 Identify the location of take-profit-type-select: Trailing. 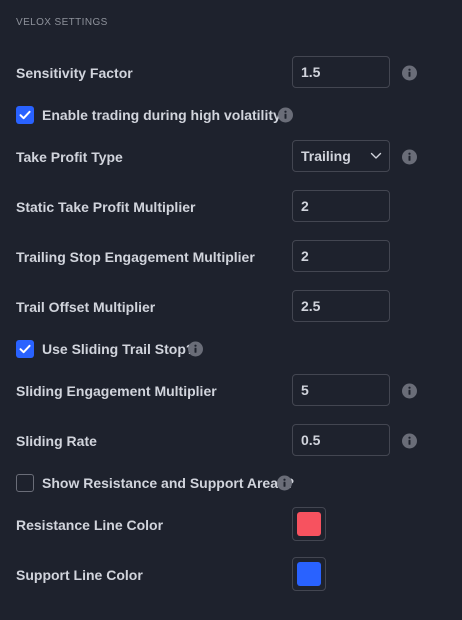
(341, 156).